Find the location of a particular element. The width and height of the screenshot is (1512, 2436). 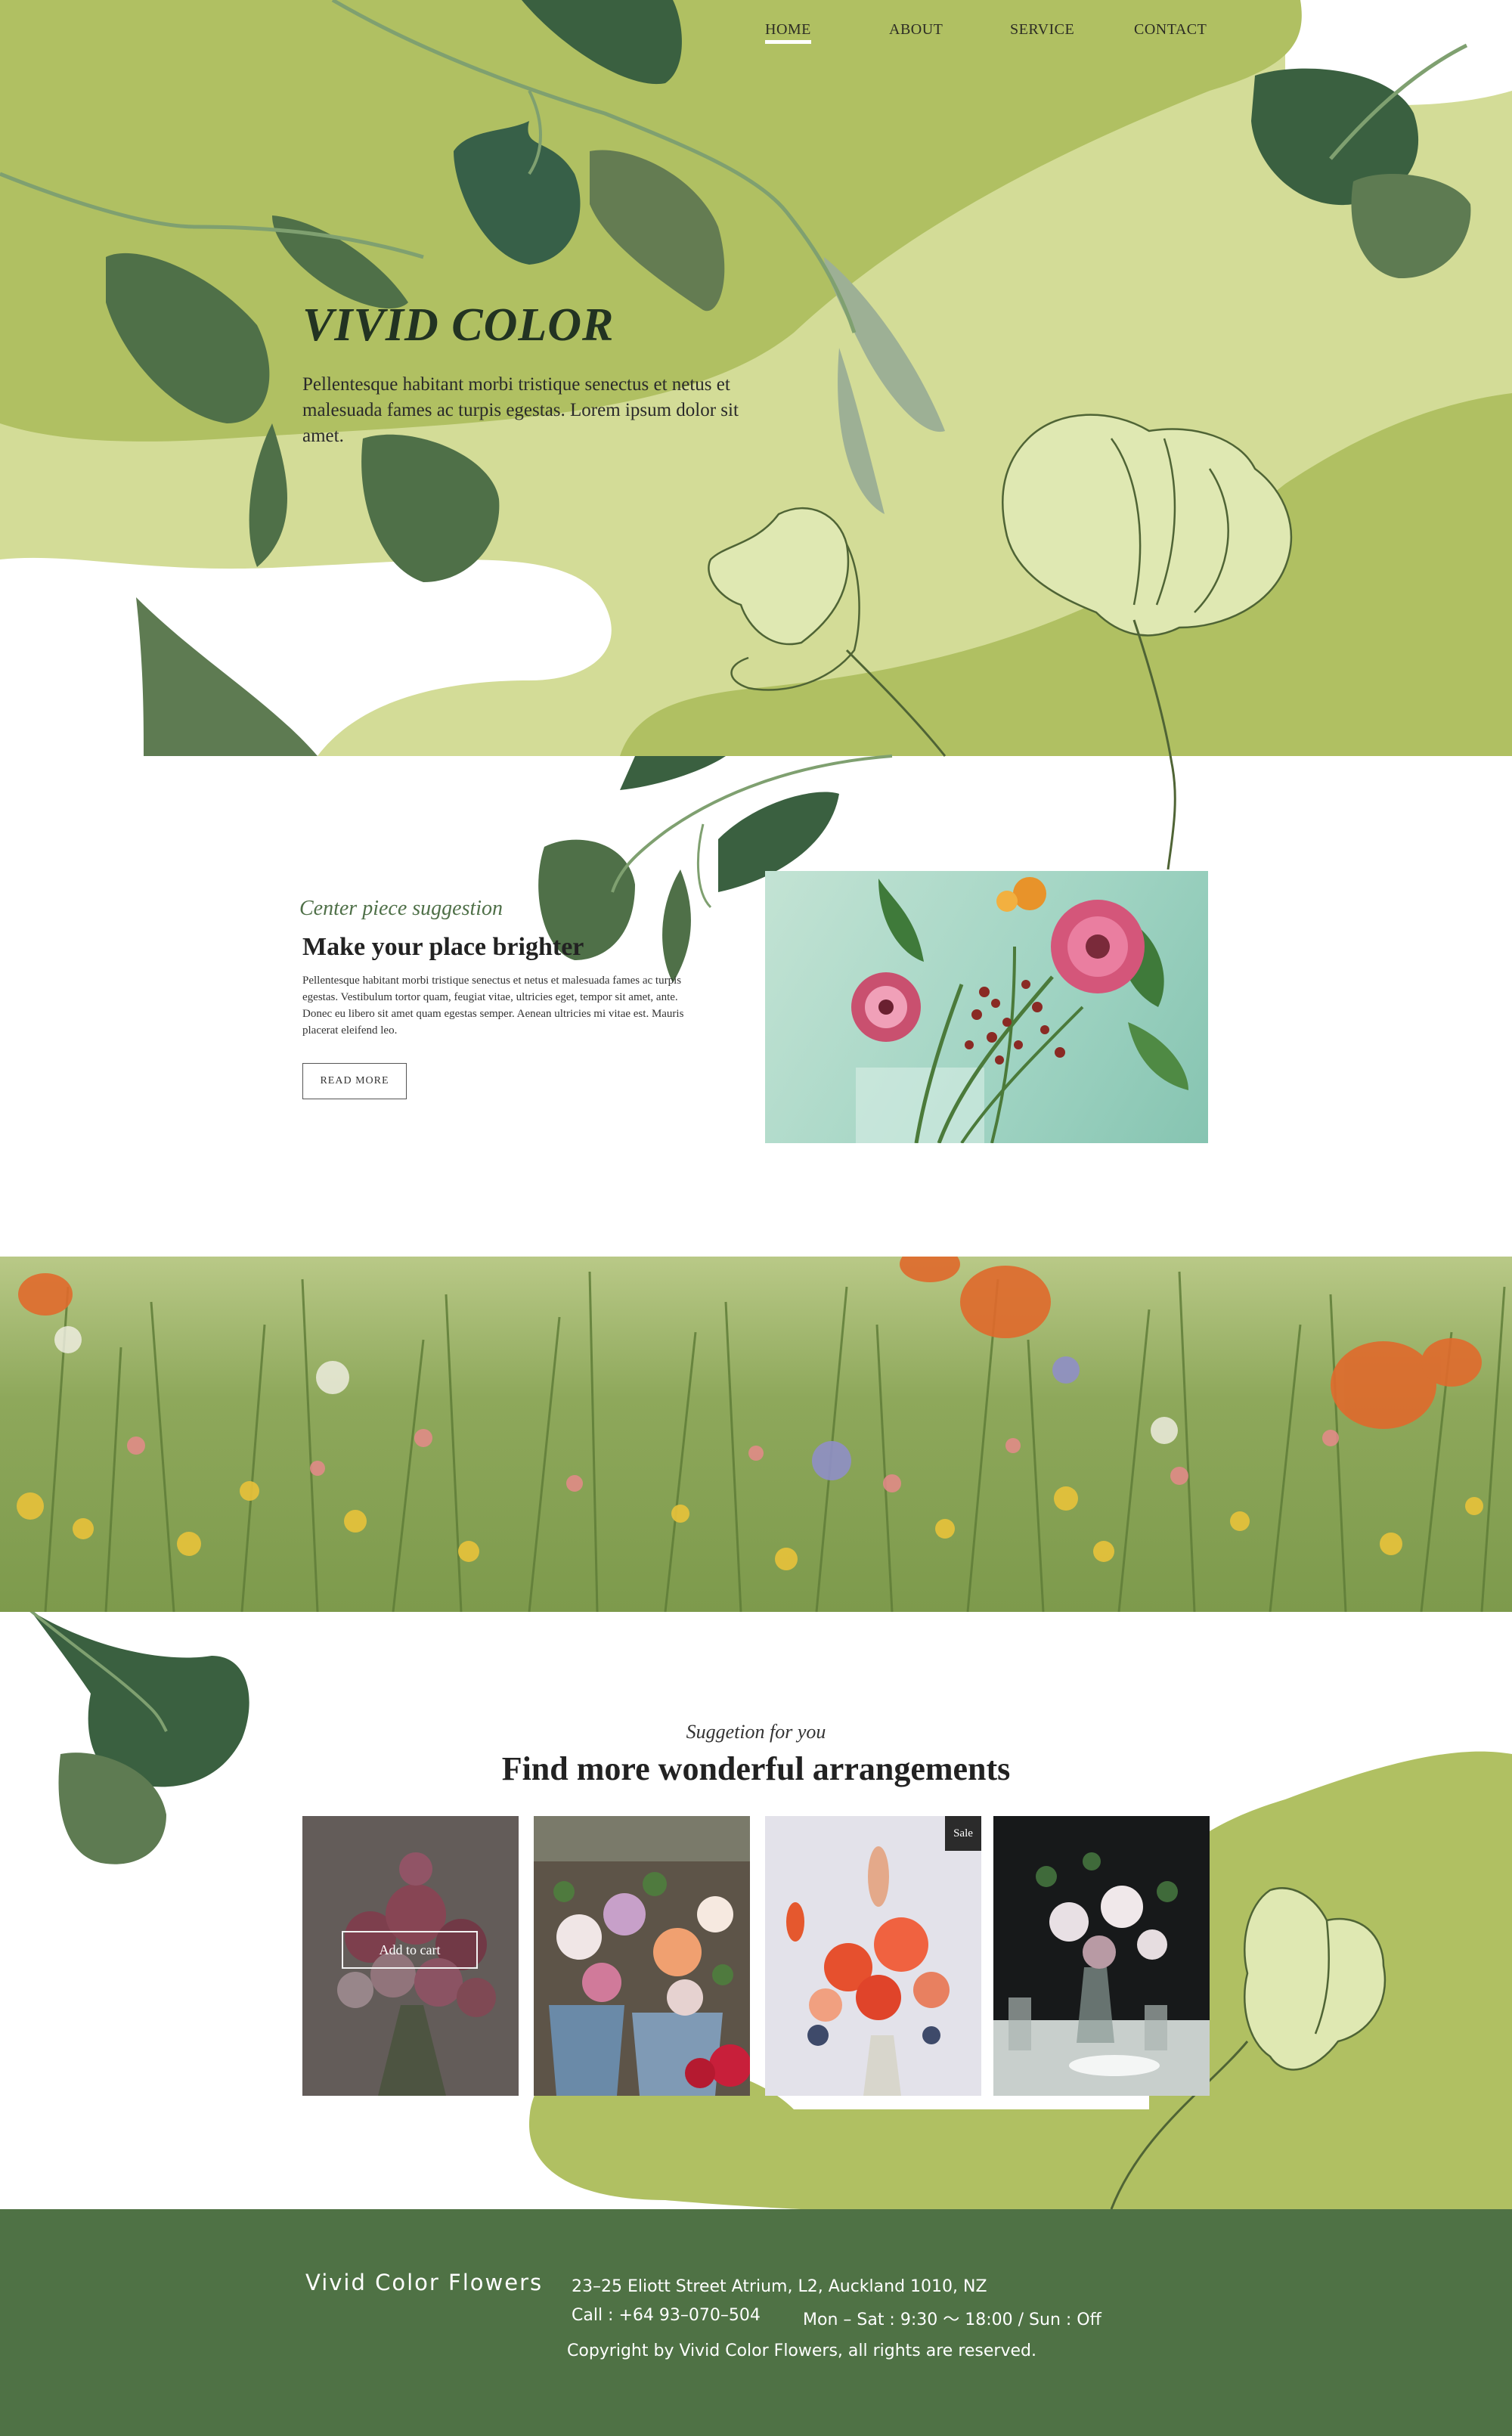

footer-phone: Call : +64 93–070–504 is located at coordinates (666, 2315).